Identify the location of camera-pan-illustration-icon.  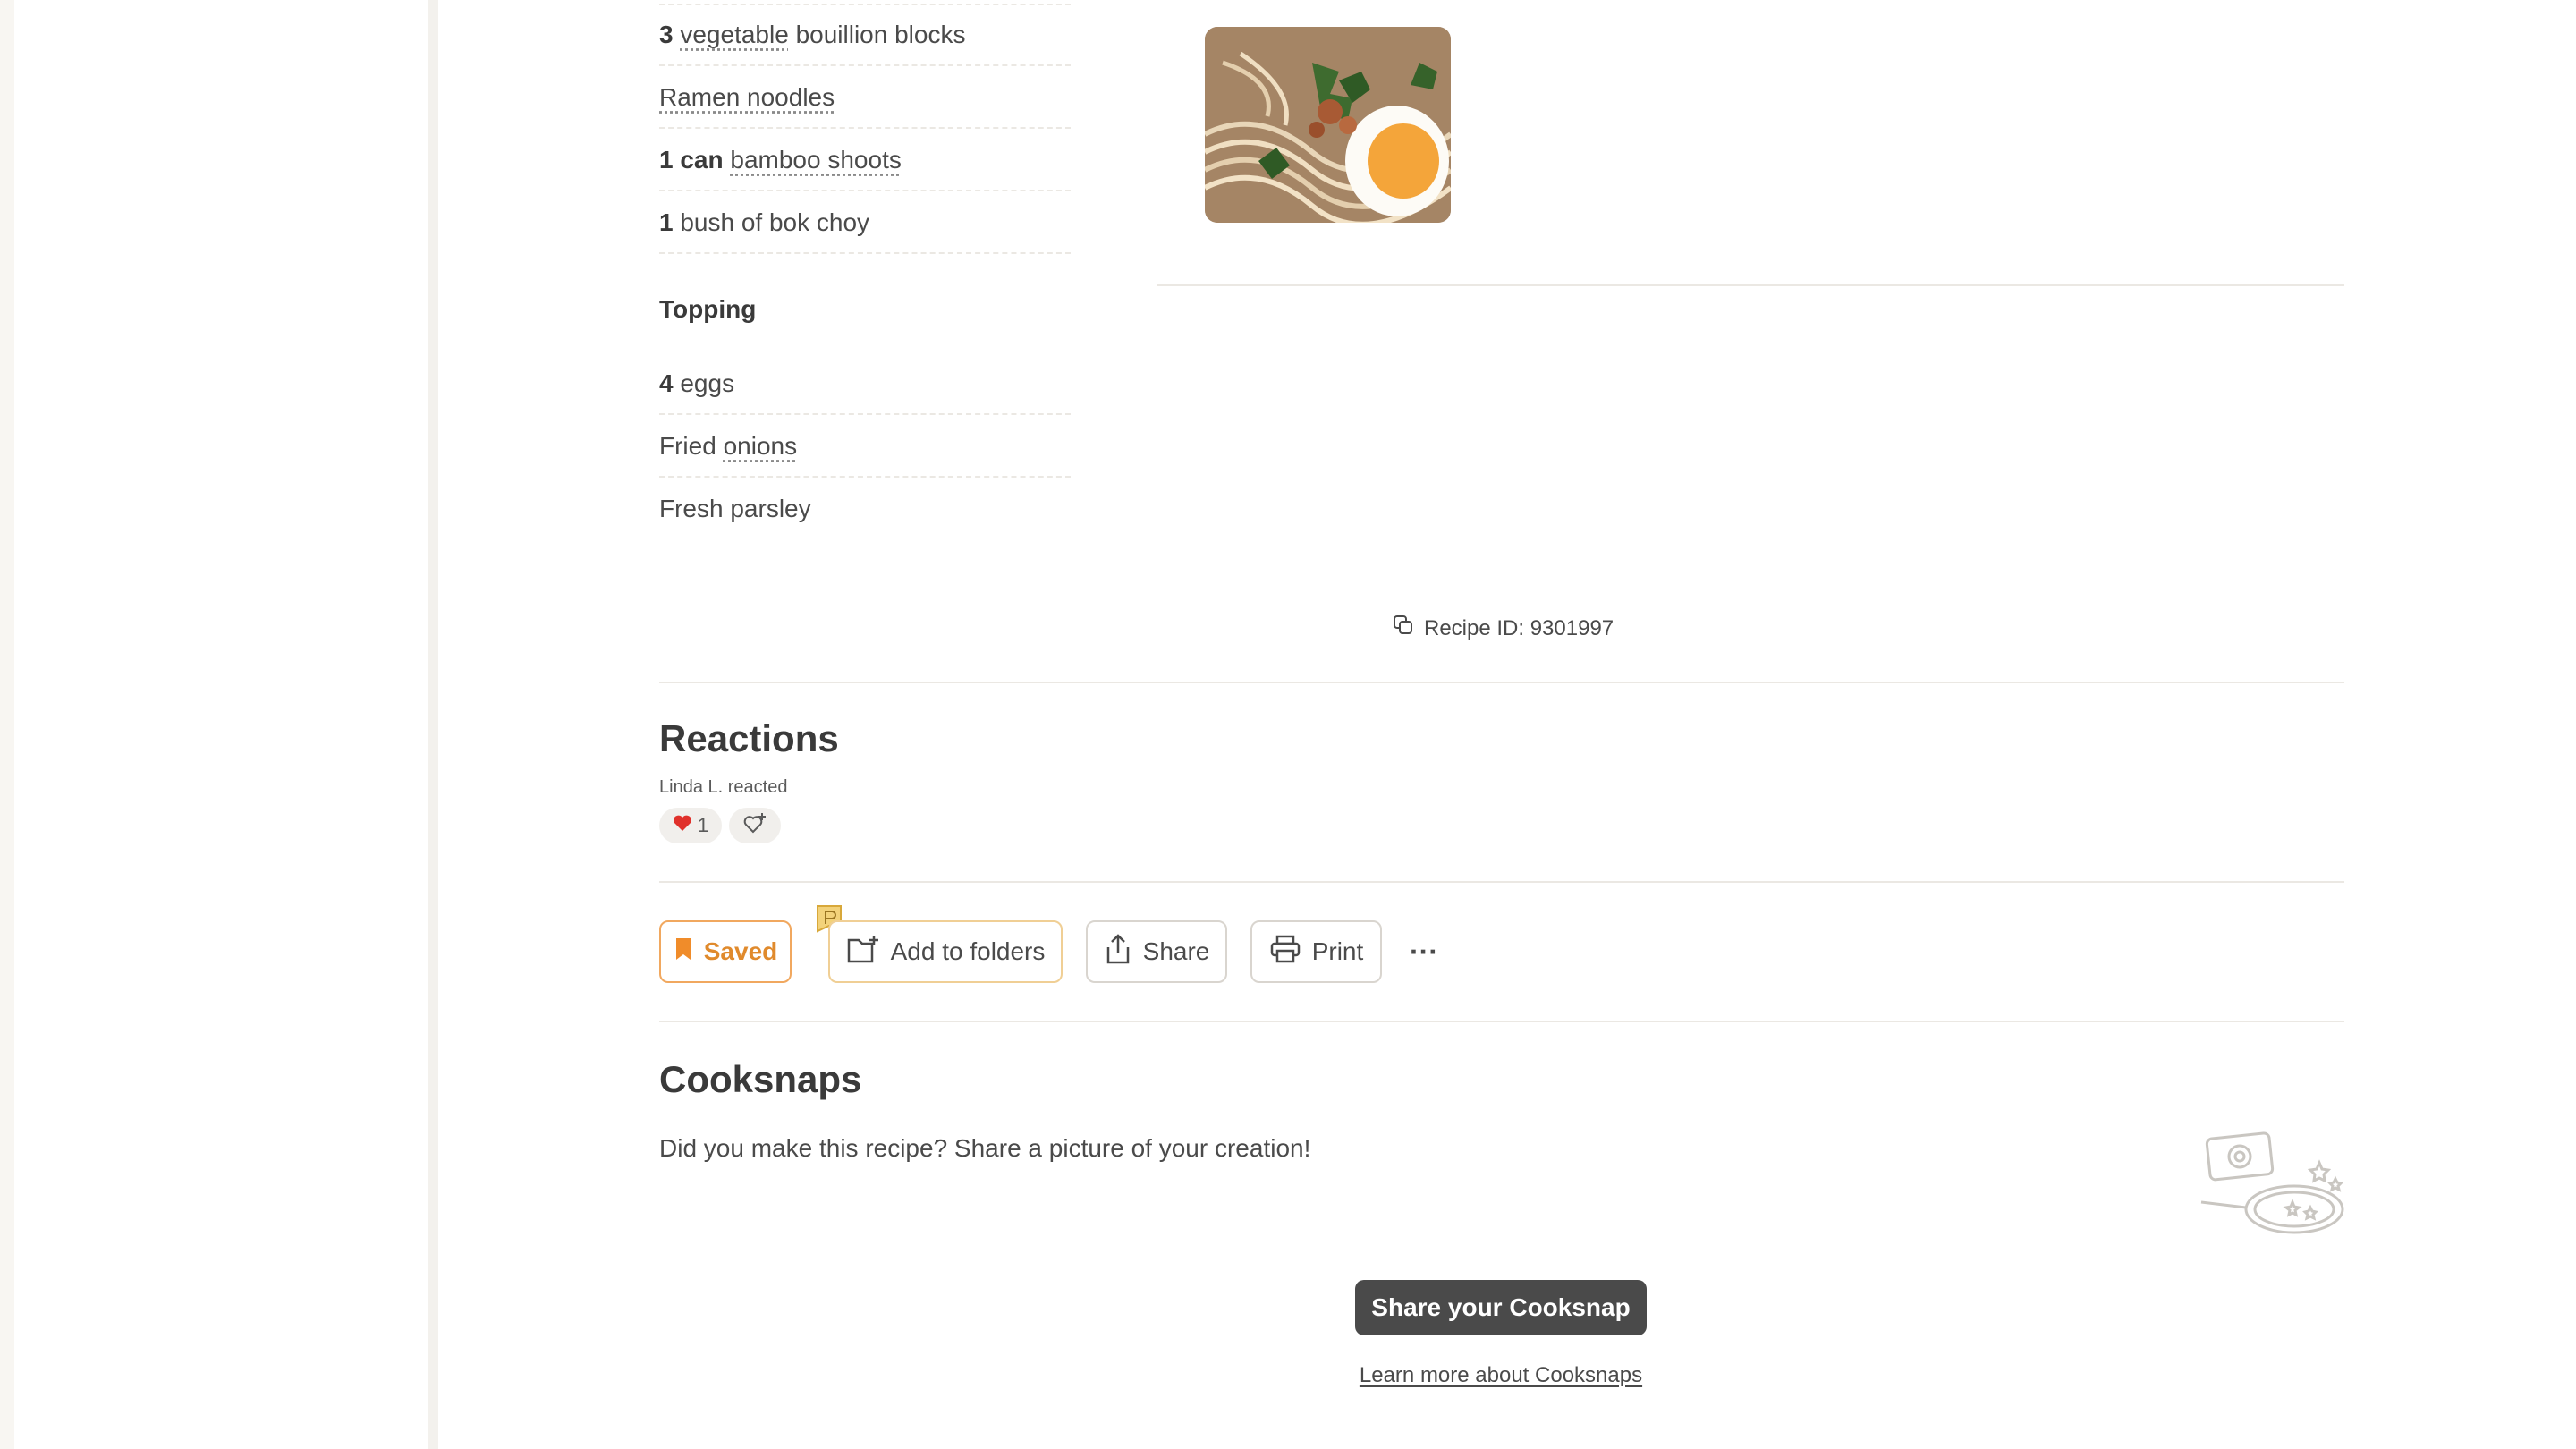
(2270, 1187).